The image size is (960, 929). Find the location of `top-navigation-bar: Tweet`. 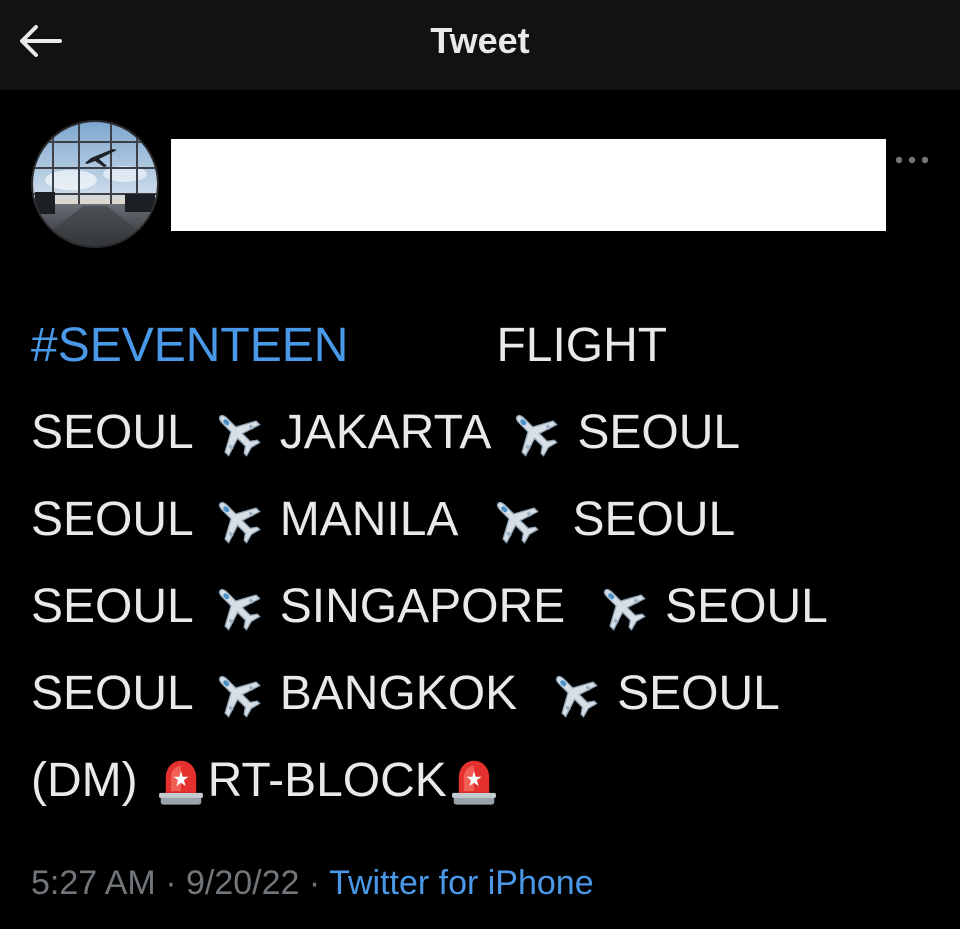

top-navigation-bar: Tweet is located at coordinates (480, 45).